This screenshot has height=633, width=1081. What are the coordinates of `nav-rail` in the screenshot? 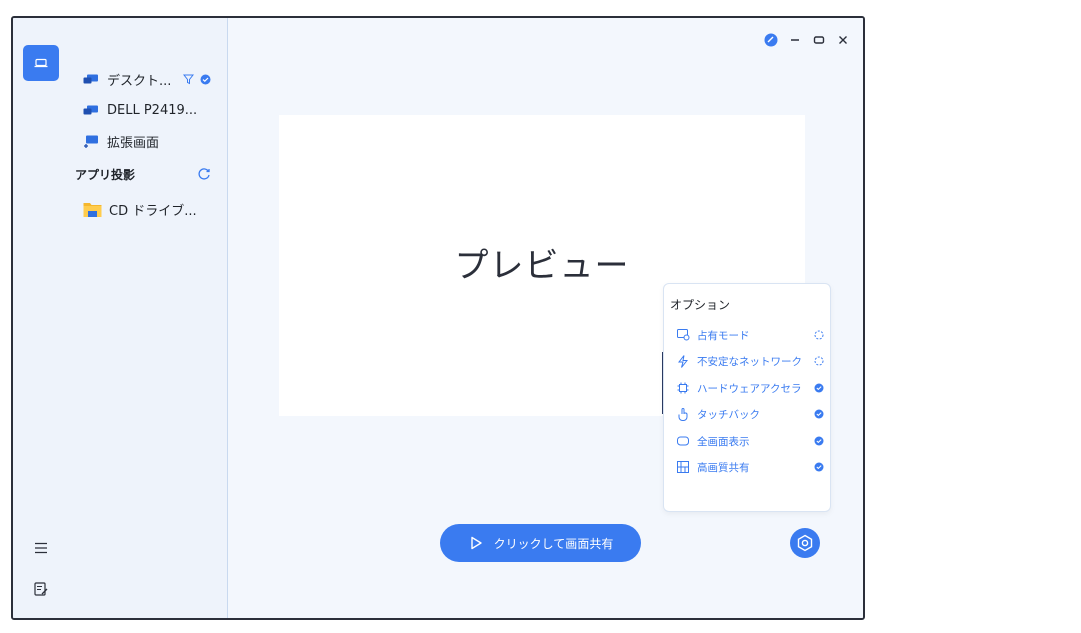 It's located at (40, 318).